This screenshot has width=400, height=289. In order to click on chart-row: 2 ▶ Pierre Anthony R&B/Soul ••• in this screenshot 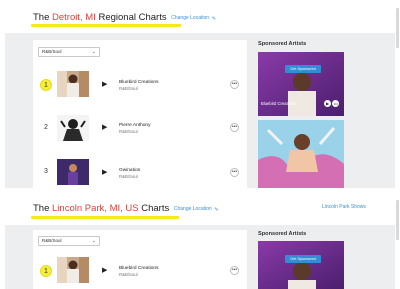, I will do `click(140, 129)`.